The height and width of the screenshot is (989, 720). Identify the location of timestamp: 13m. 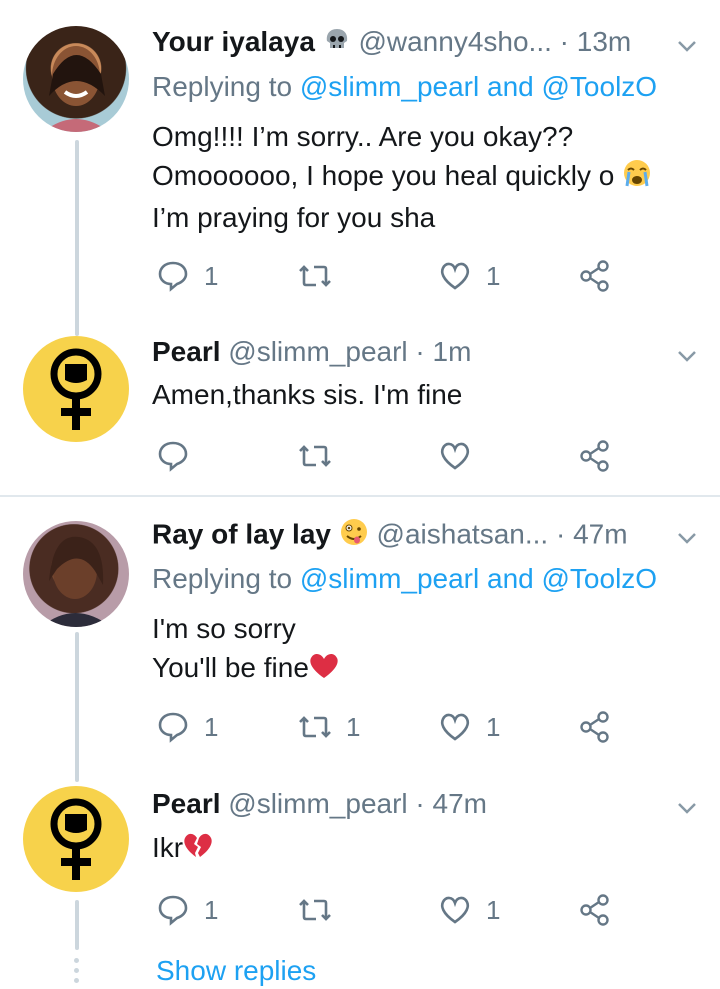
(604, 41).